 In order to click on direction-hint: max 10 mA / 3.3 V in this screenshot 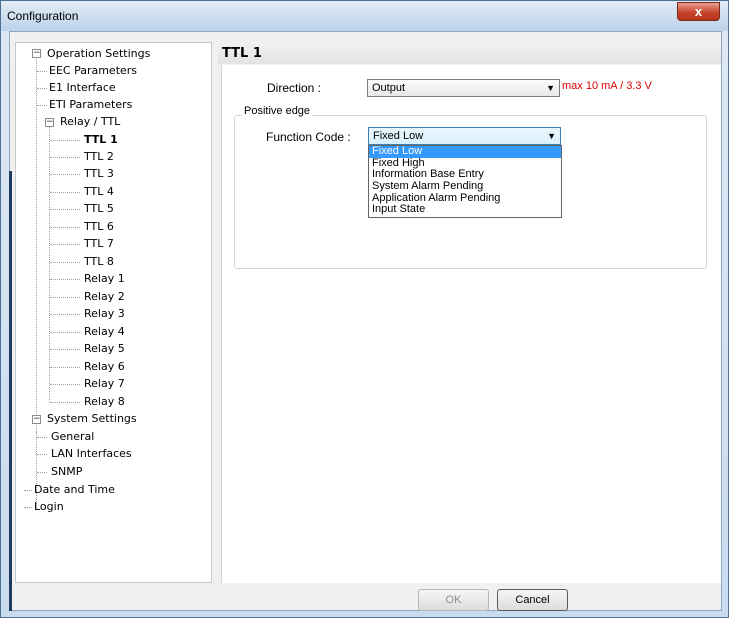, I will do `click(607, 86)`.